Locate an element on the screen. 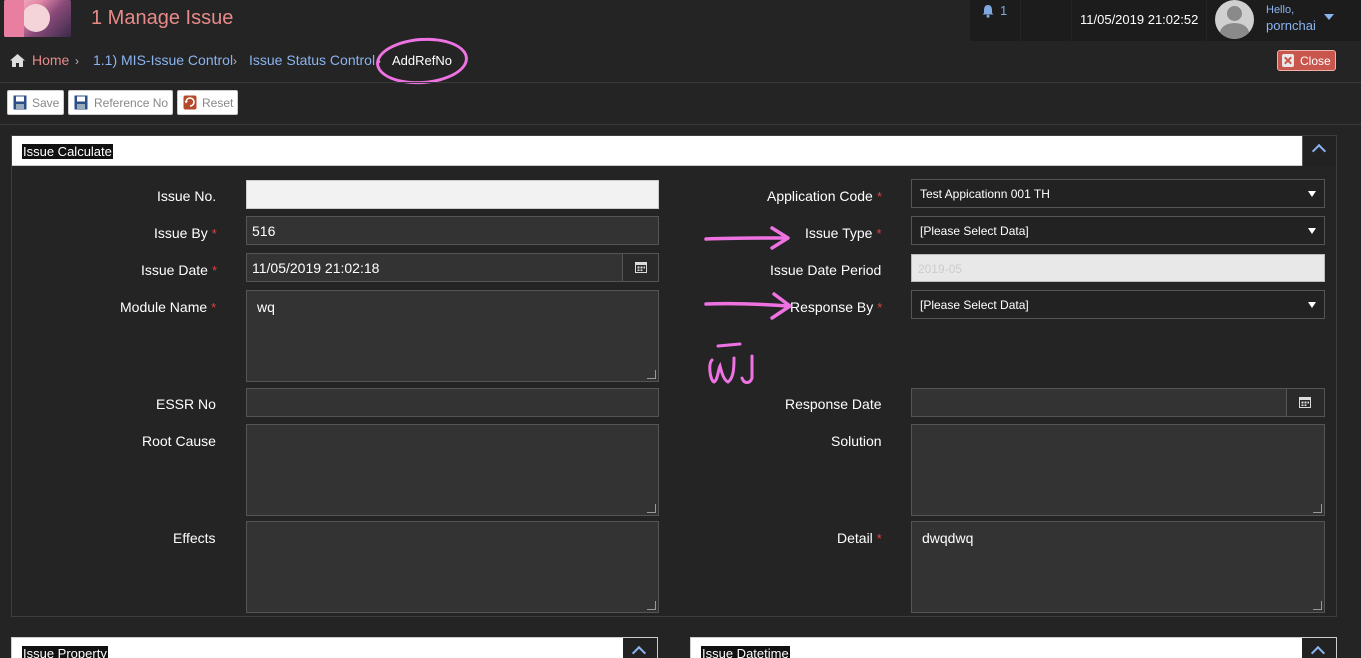  greeting: Hello, is located at coordinates (1280, 10).